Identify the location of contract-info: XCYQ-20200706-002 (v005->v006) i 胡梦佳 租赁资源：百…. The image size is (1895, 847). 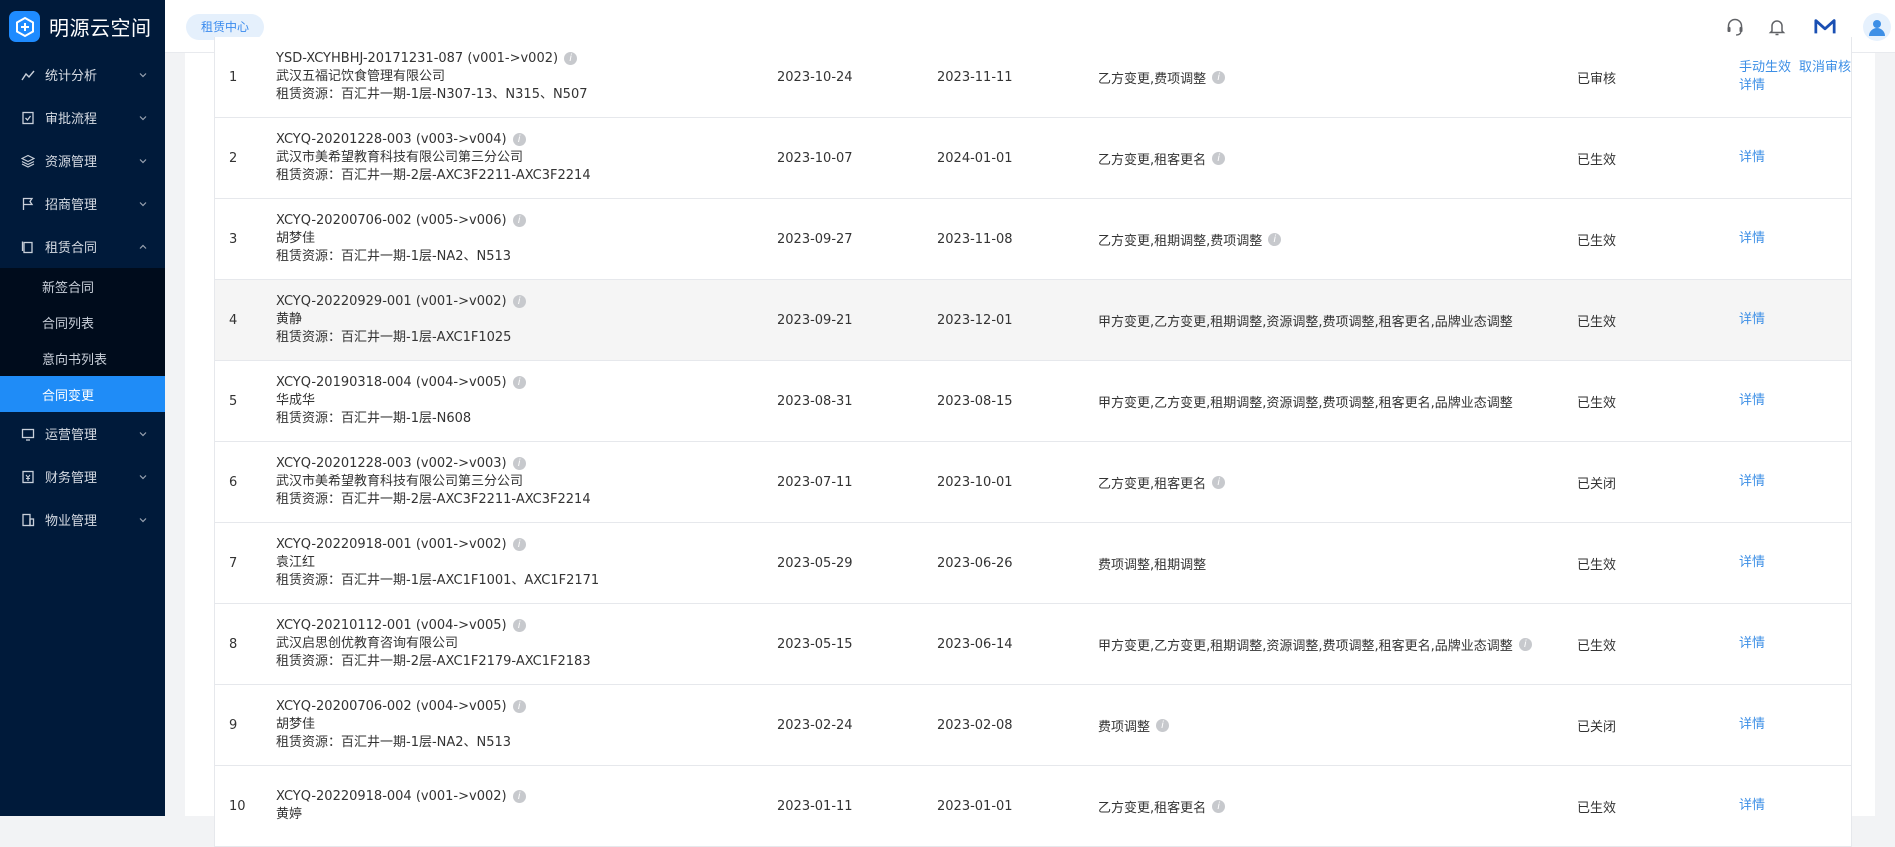
(401, 239).